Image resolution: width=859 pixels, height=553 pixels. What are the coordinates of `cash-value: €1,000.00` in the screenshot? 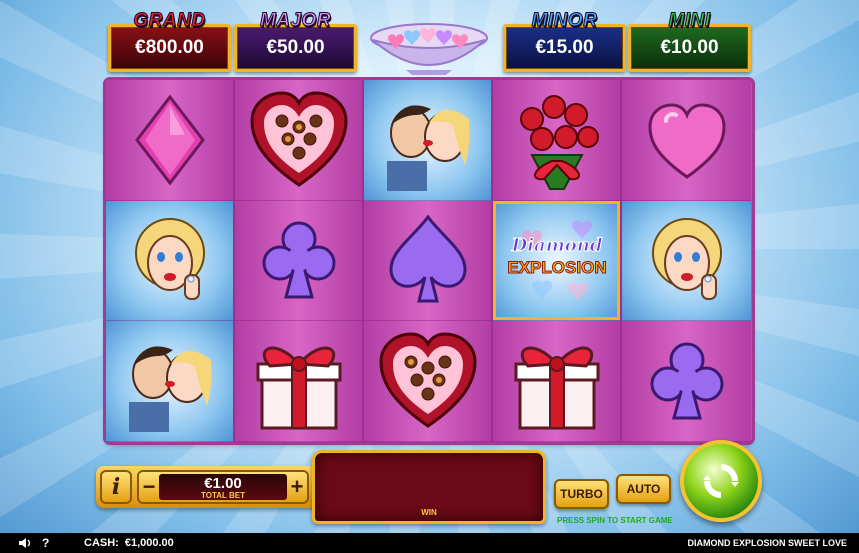 It's located at (149, 543).